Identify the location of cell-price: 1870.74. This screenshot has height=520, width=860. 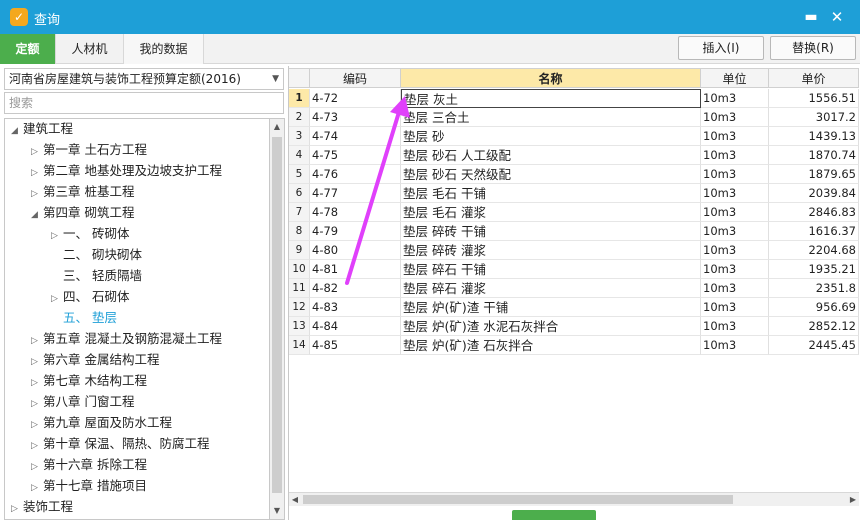
(814, 155).